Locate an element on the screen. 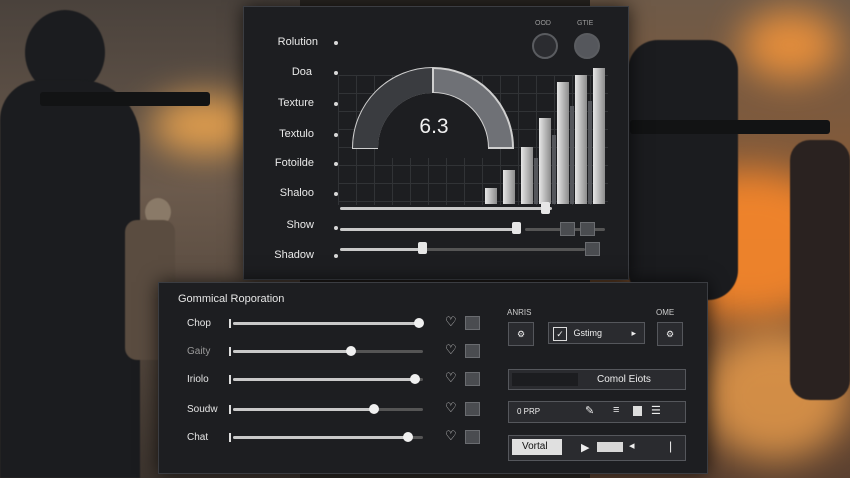  setting-row-label: Gaity is located at coordinates (199, 351).